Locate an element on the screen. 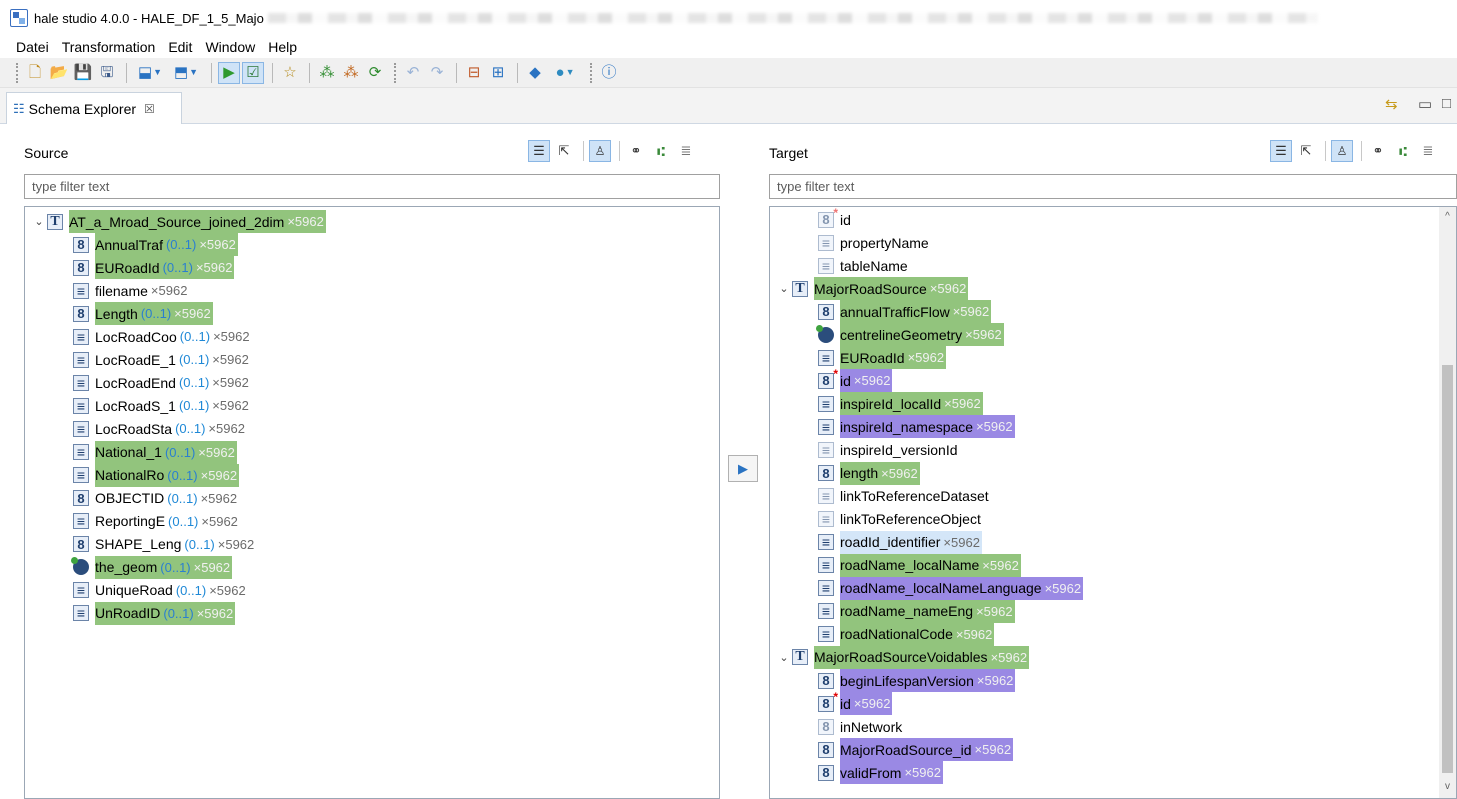 Image resolution: width=1457 pixels, height=799 pixels. tree-property-row: ≡ tableName is located at coordinates (864, 265).